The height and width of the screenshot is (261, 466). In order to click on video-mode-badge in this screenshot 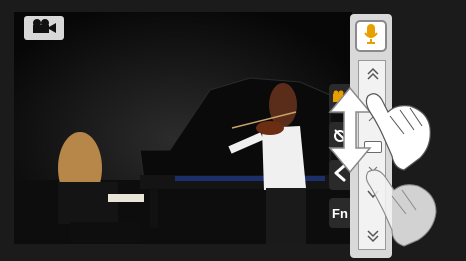, I will do `click(44, 28)`.